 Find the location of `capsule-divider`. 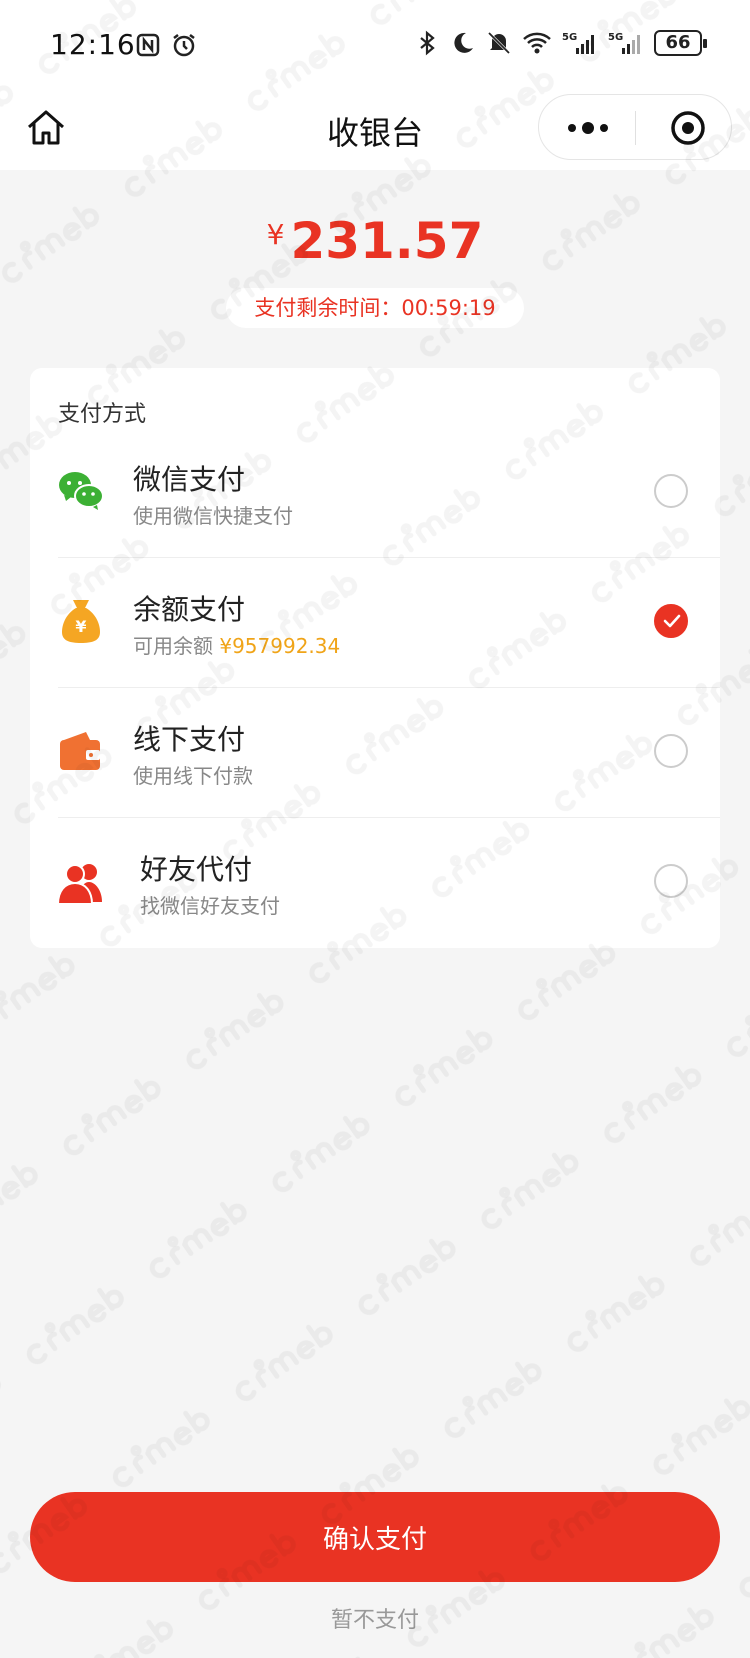

capsule-divider is located at coordinates (635, 128).